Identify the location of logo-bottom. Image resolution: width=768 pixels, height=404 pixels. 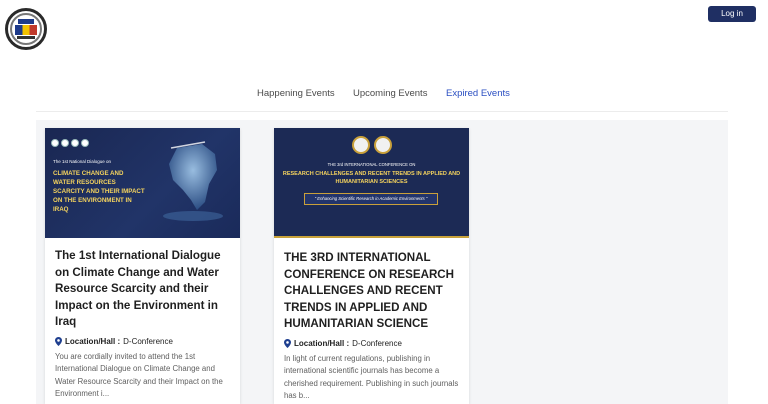
(26, 37).